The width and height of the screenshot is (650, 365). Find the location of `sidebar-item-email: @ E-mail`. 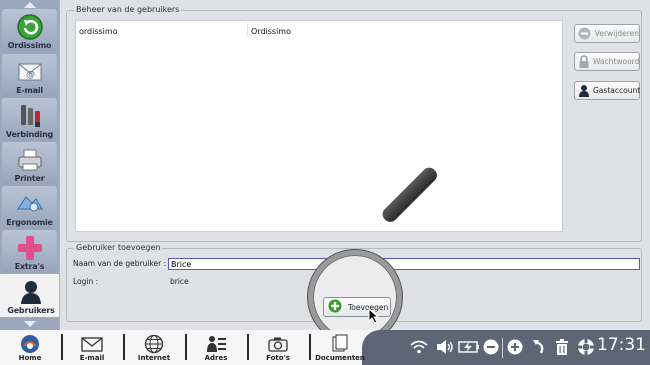

sidebar-item-email: @ E-mail is located at coordinates (29, 75).